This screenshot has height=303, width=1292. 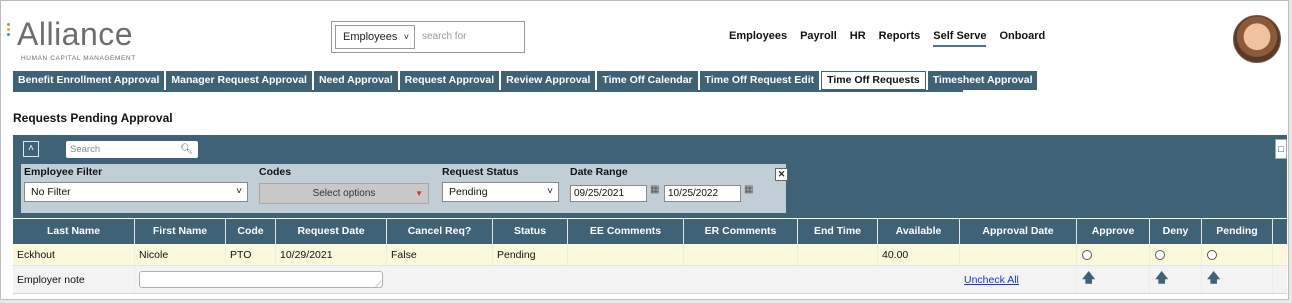 I want to click on chevron-up-icon: ˄, so click(x=31, y=148).